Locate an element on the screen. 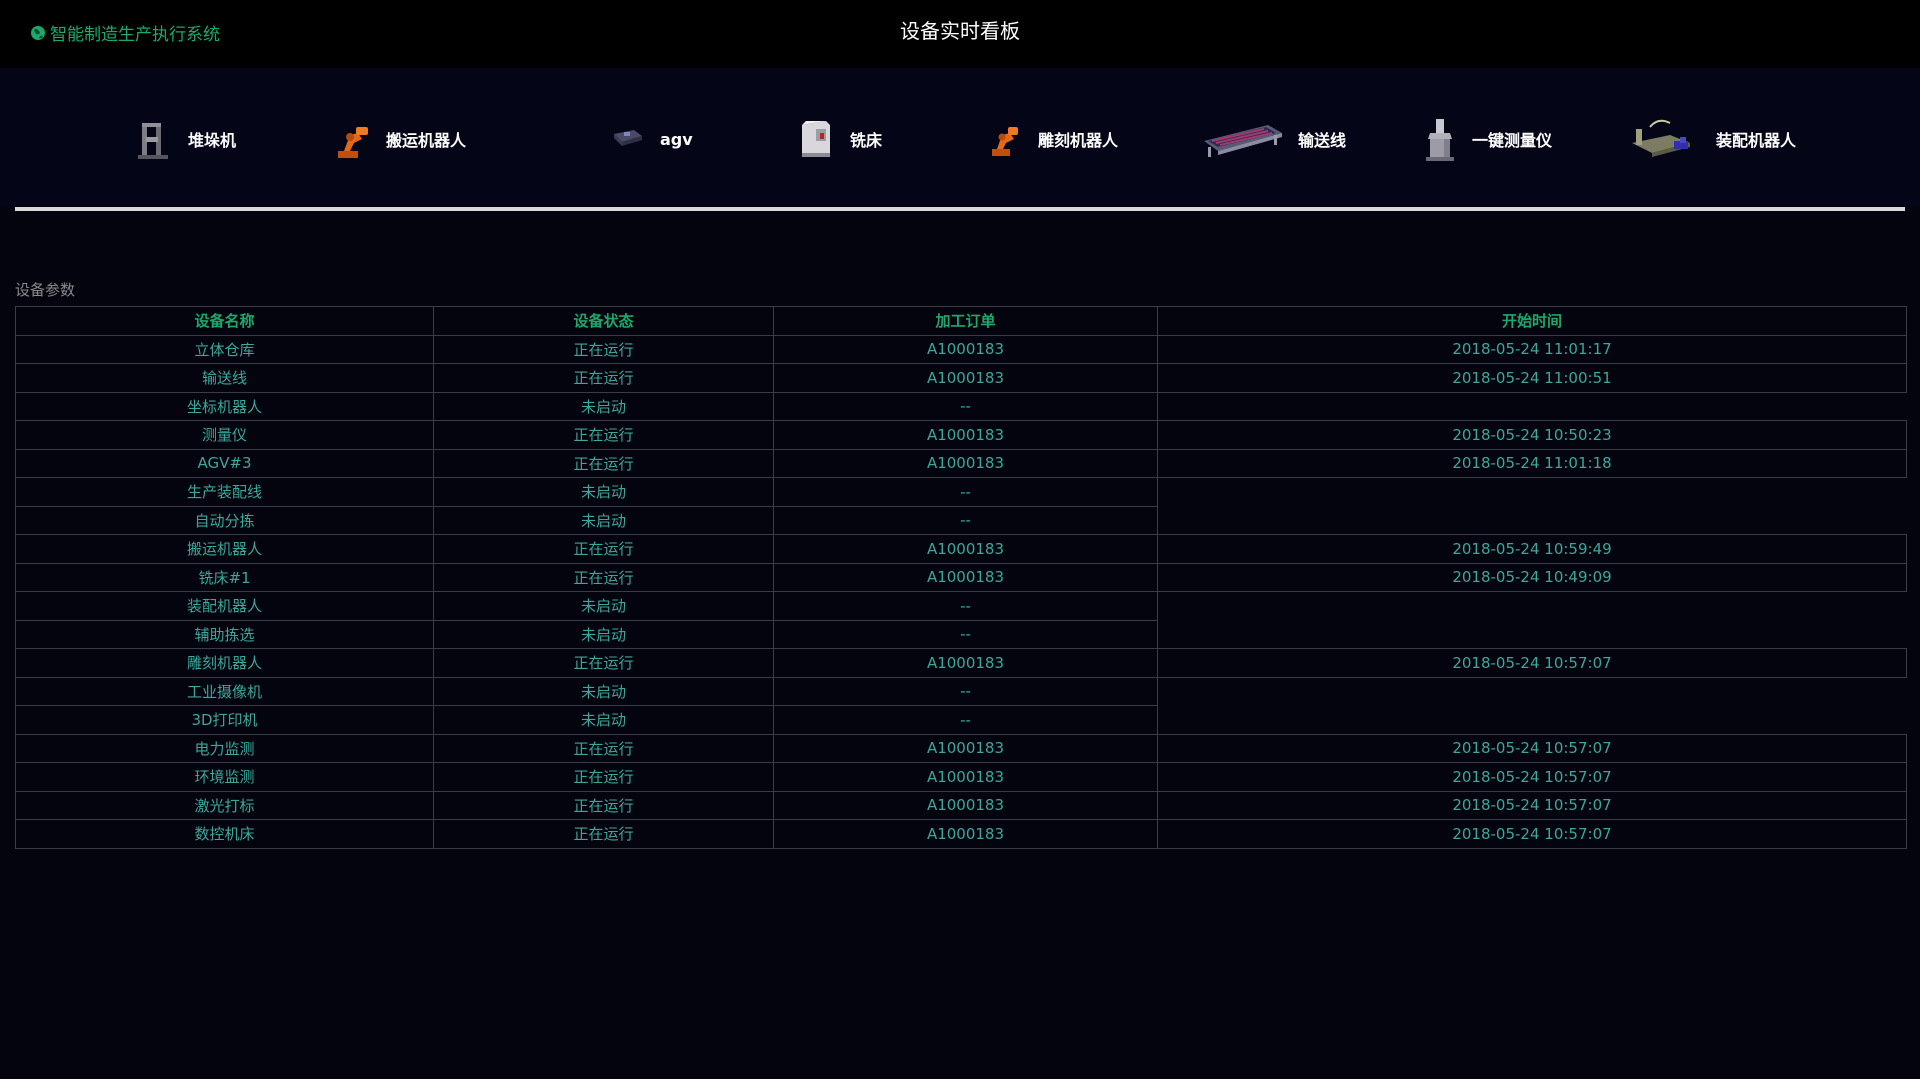  device-name-cell: 搬运机器人 is located at coordinates (224, 549).